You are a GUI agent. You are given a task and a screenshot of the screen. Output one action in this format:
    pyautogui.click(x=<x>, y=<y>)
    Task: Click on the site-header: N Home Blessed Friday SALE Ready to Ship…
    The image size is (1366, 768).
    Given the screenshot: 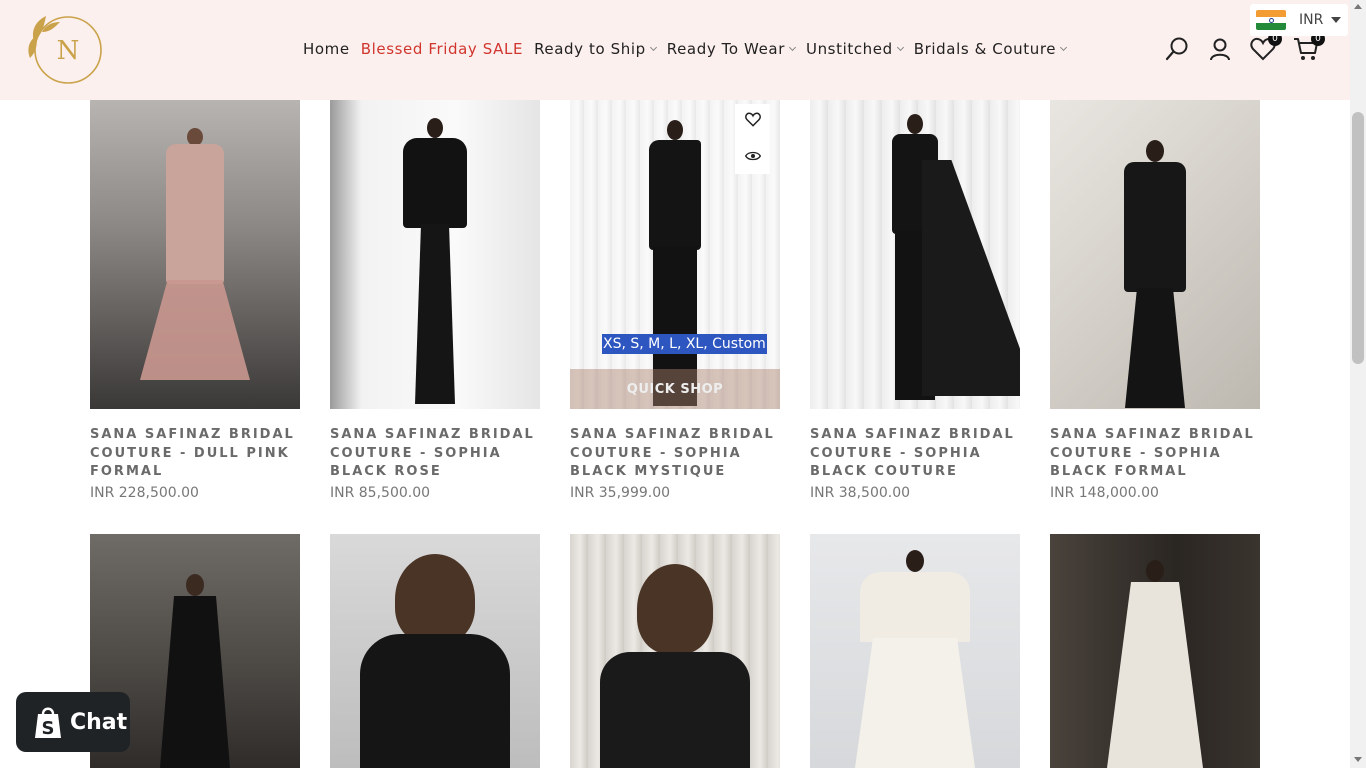 What is the action you would take?
    pyautogui.click(x=675, y=50)
    